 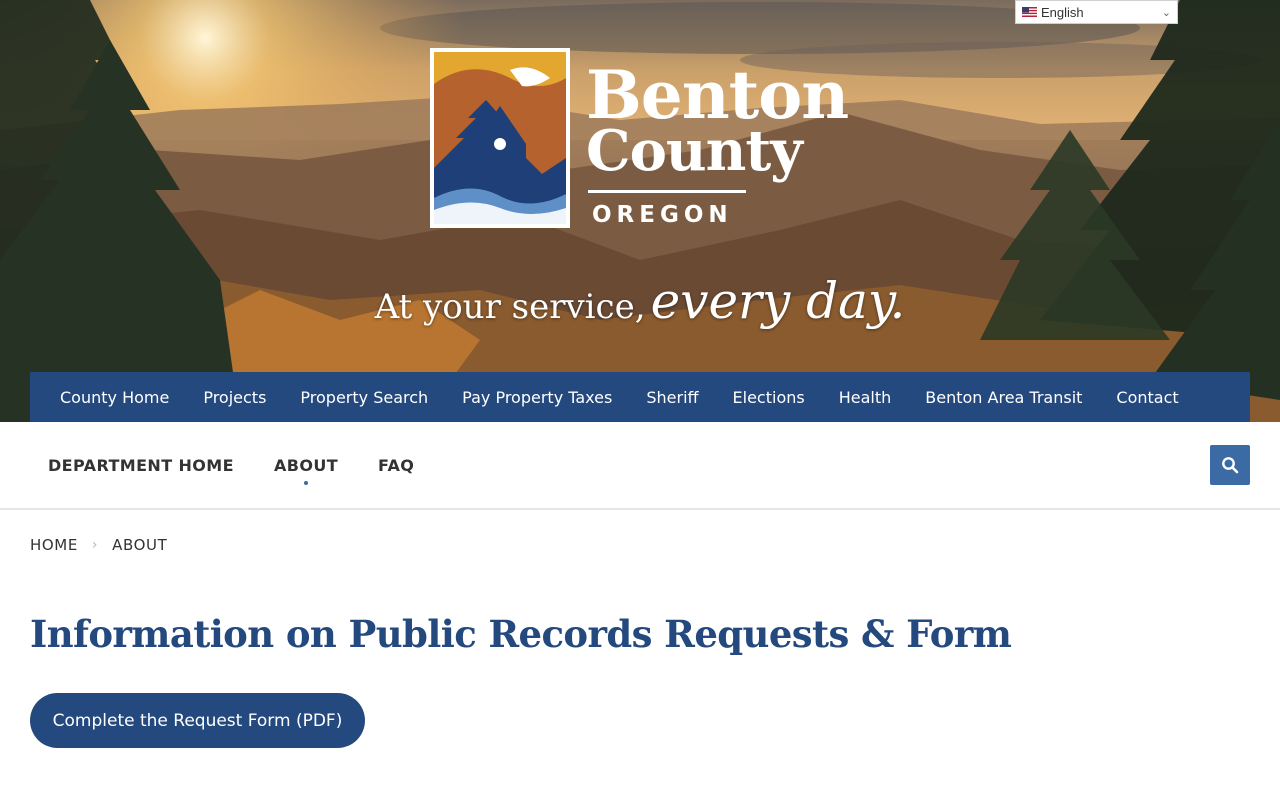 What do you see at coordinates (500, 138) in the screenshot?
I see `county-logo-mark-icon` at bounding box center [500, 138].